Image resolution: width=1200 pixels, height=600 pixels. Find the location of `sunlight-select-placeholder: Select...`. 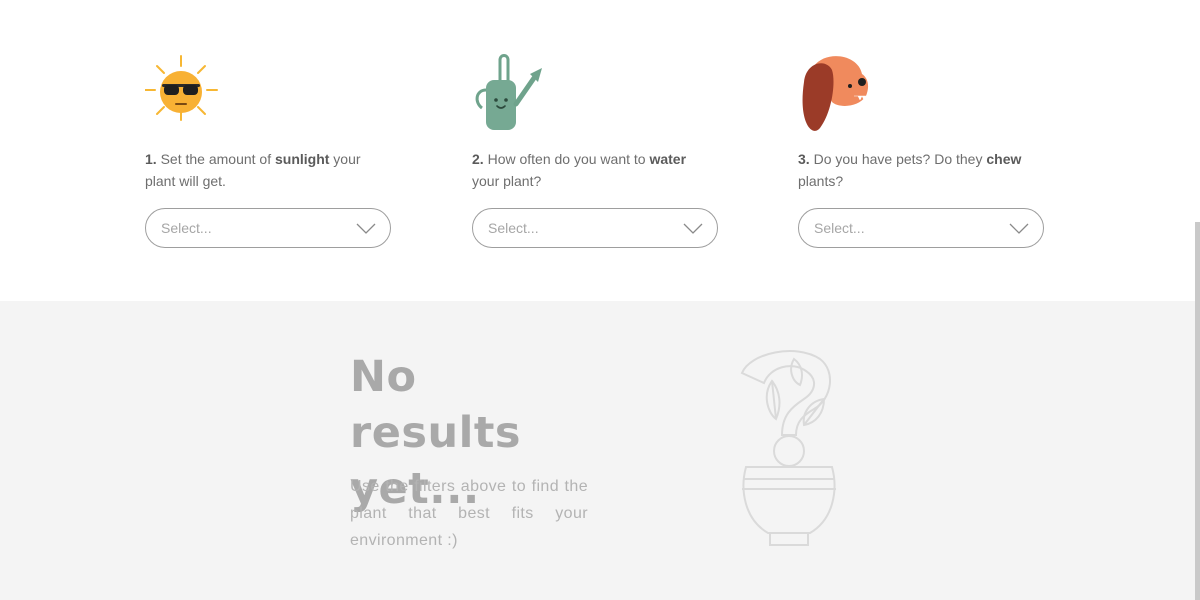

sunlight-select-placeholder: Select... is located at coordinates (186, 228).